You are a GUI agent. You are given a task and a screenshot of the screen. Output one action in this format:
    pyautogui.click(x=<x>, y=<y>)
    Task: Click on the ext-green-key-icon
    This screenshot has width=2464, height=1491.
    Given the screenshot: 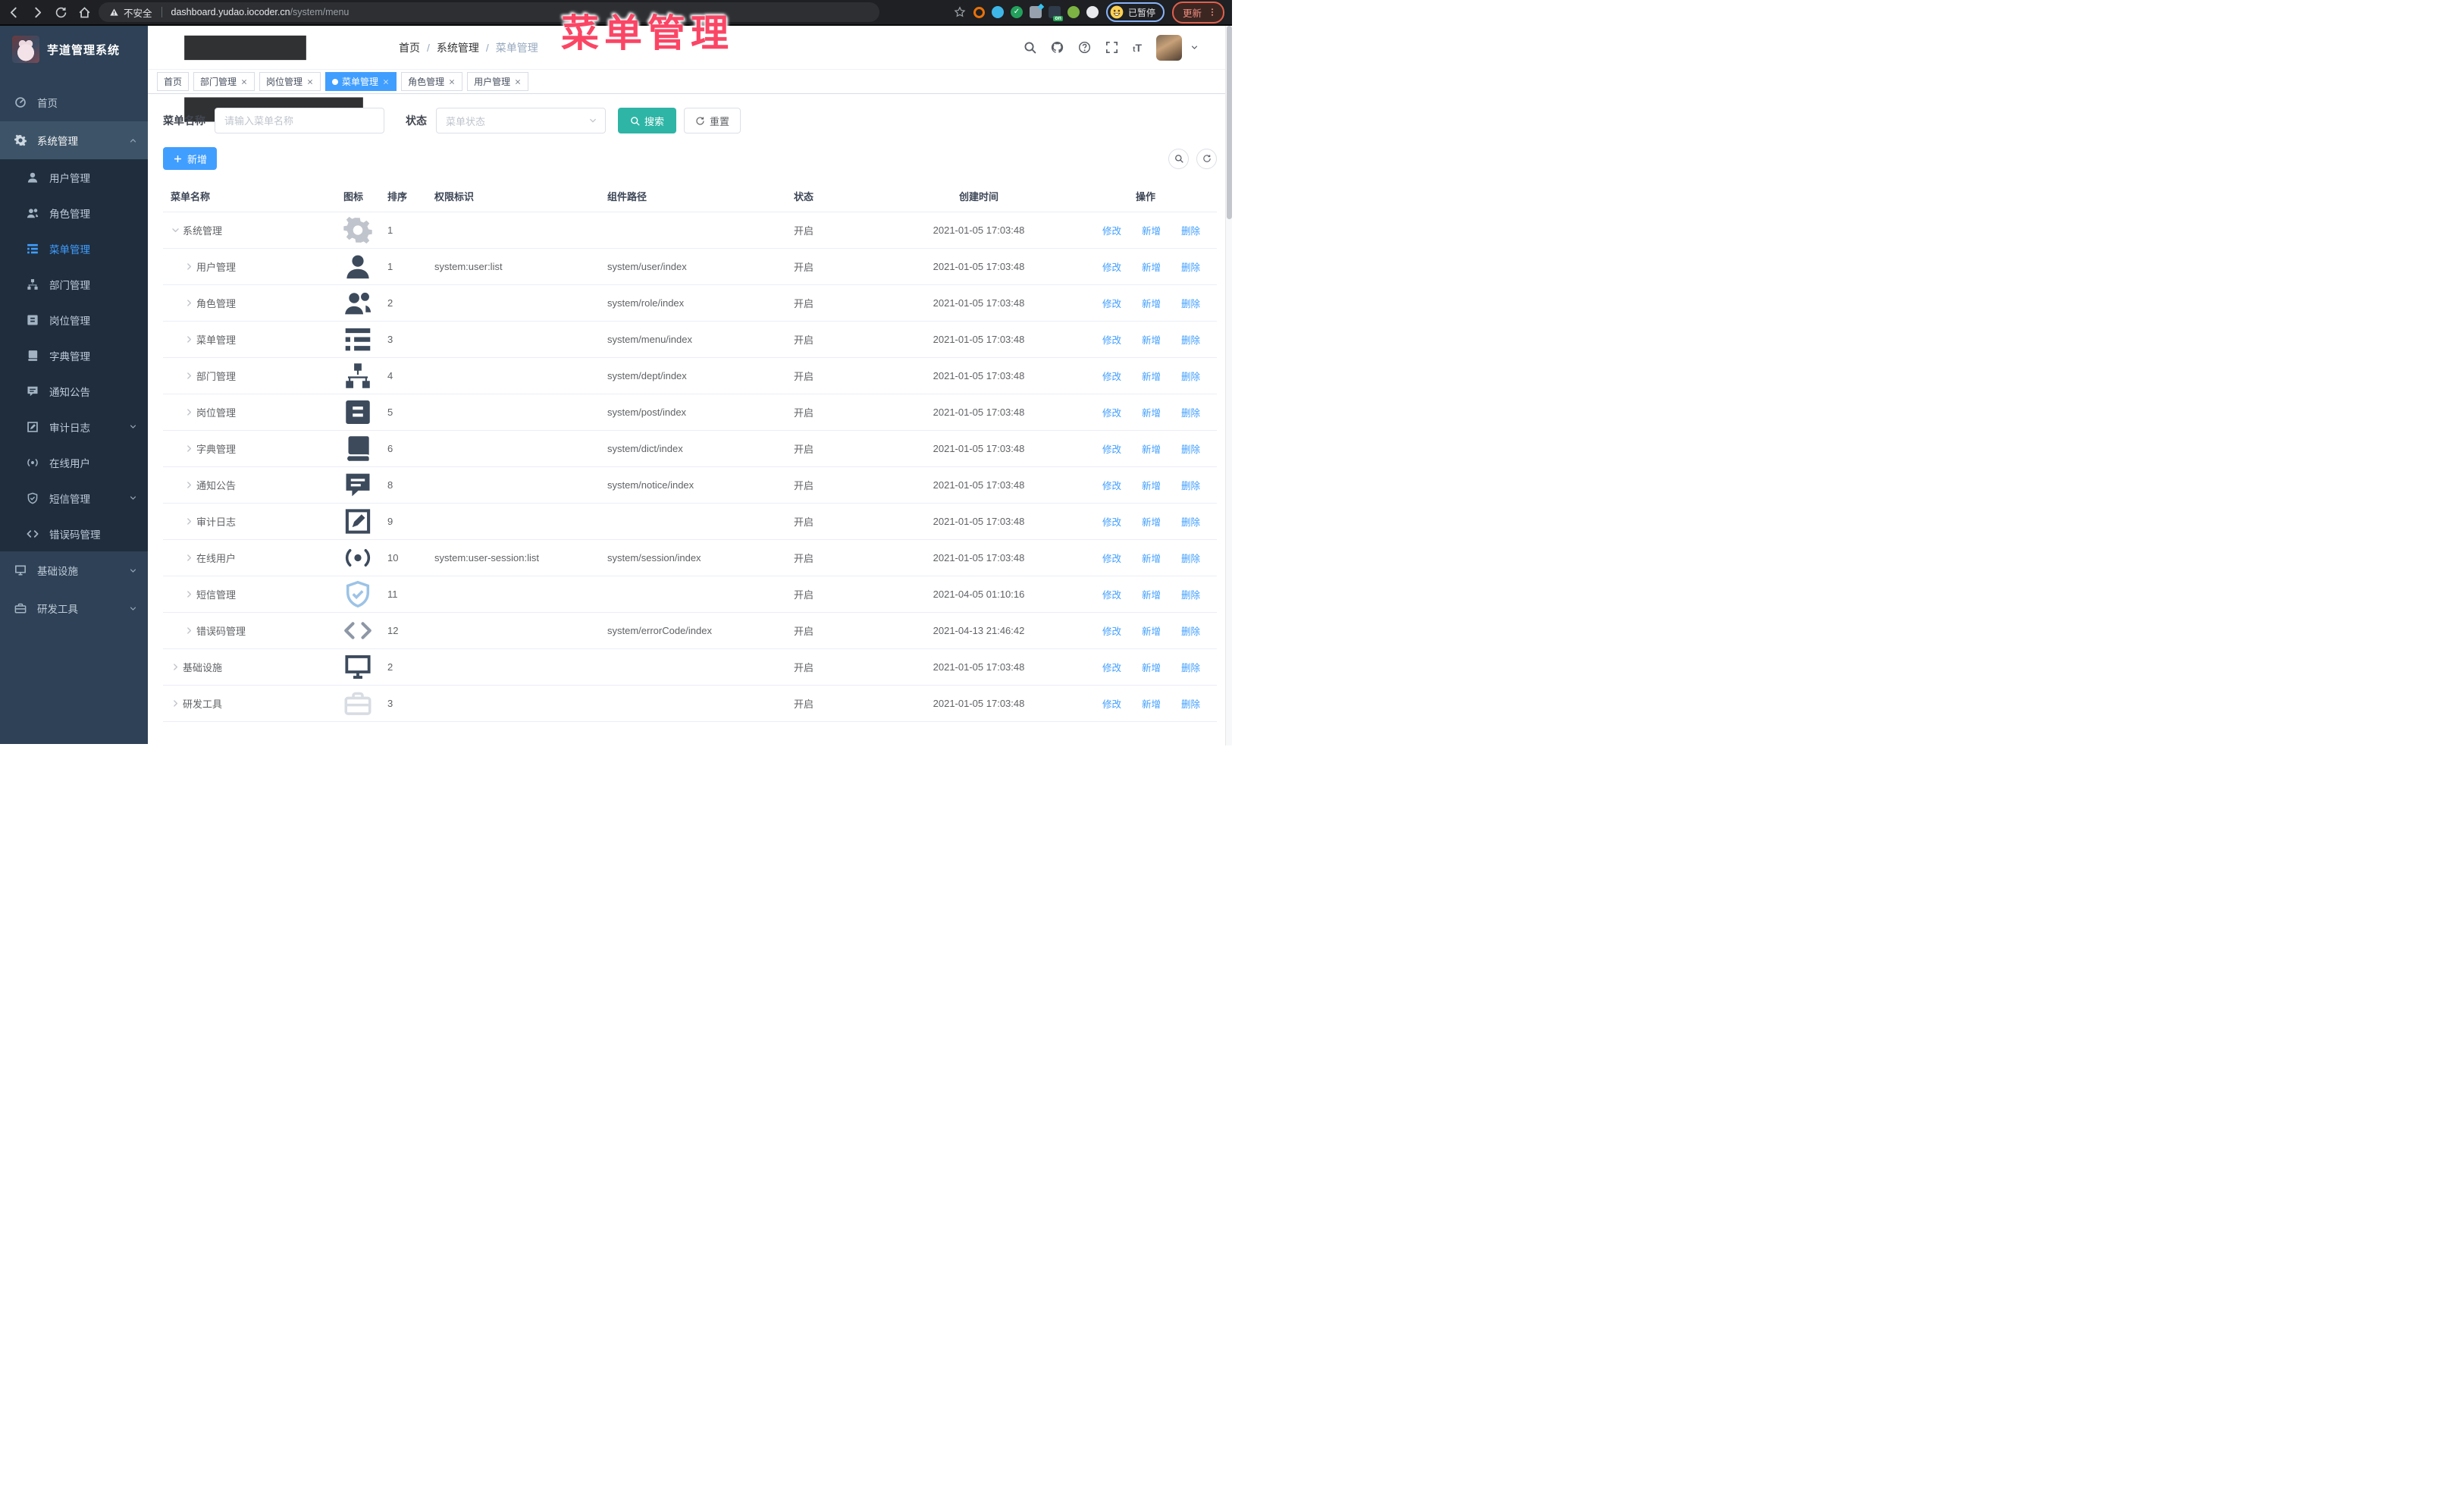 What is the action you would take?
    pyautogui.click(x=1074, y=12)
    